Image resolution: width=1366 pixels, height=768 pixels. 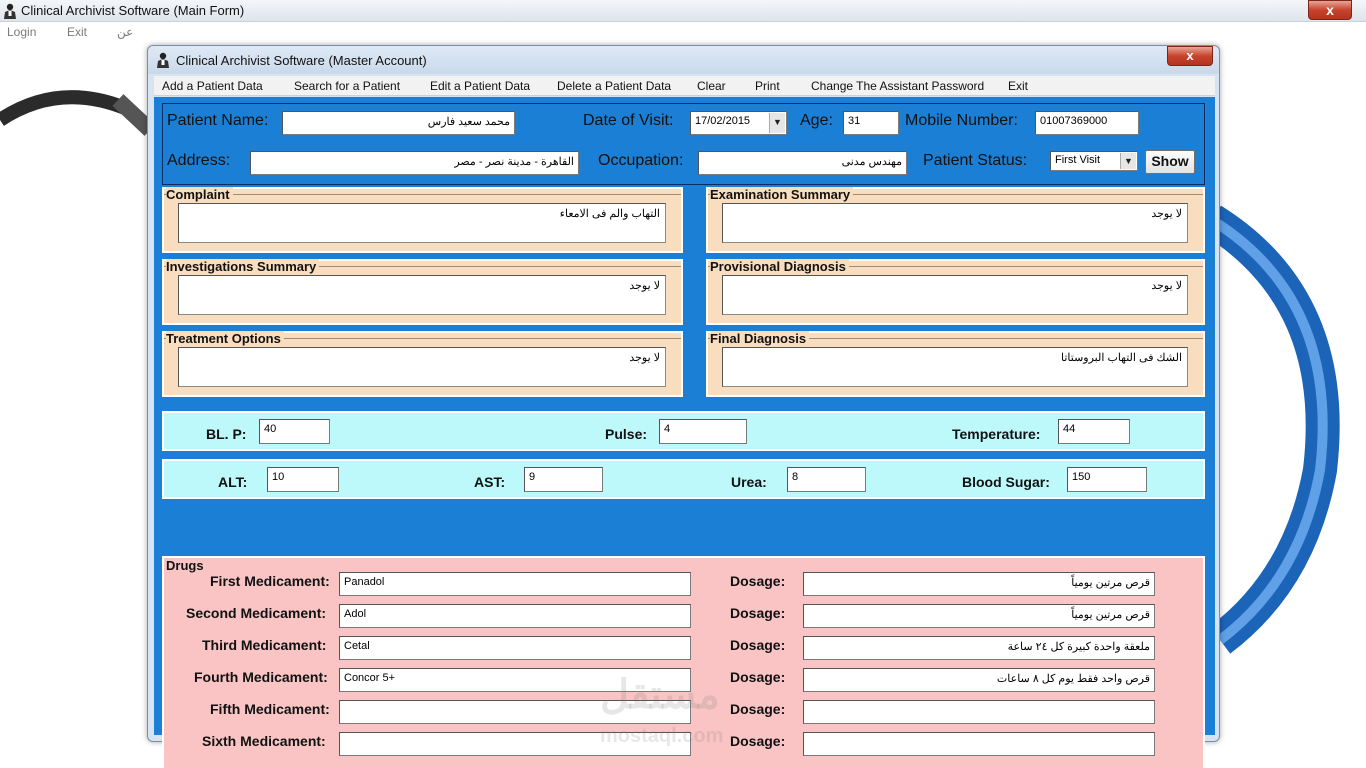 What do you see at coordinates (749, 482) in the screenshot?
I see `urea-label: Urea:` at bounding box center [749, 482].